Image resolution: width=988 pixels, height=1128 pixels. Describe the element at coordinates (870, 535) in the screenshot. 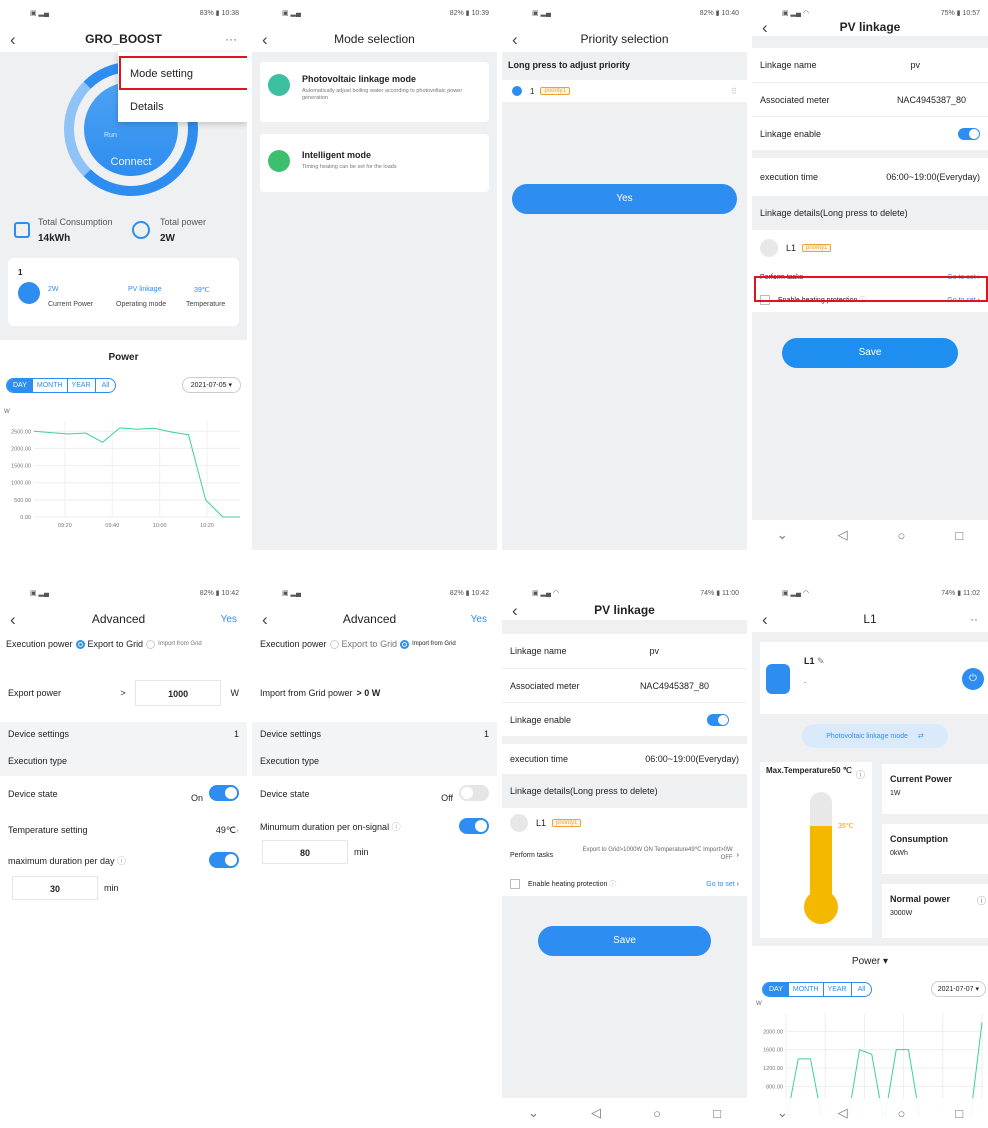

I see `nav-bar: ⌄ ◁ ○ □` at that location.